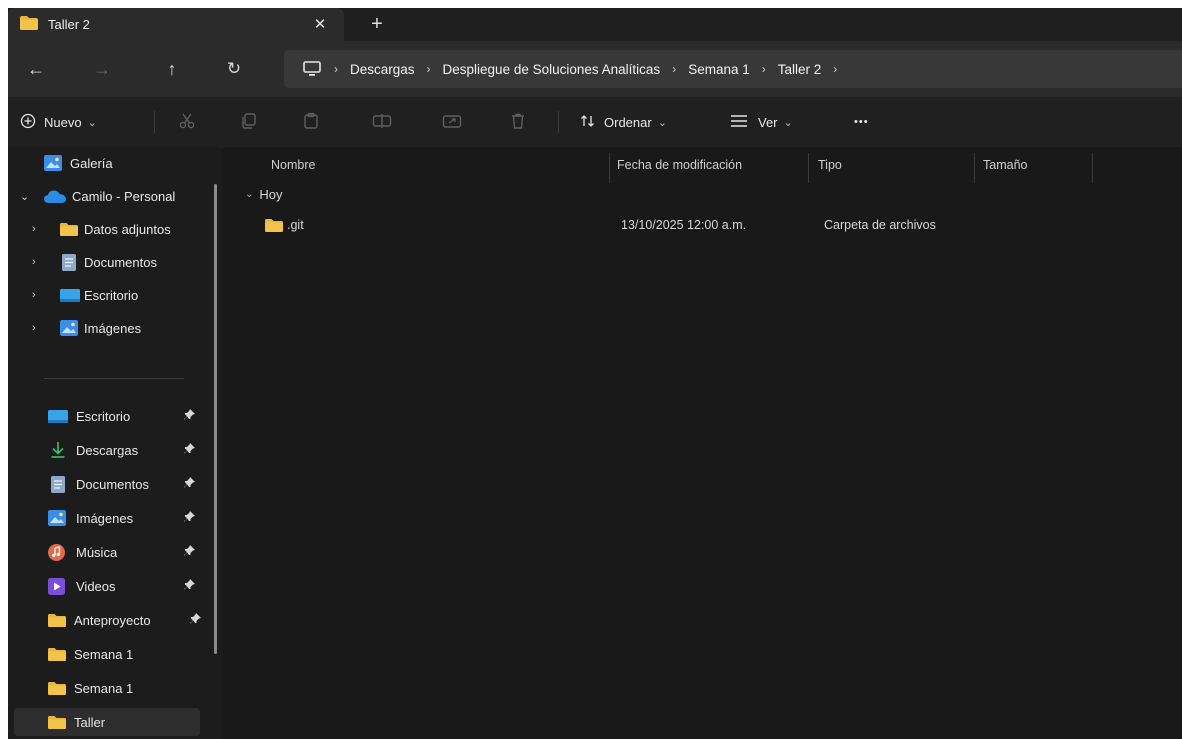 The width and height of the screenshot is (1182, 739). Describe the element at coordinates (108, 620) in the screenshot. I see `quick-access-anteproyecto: Anteproyecto` at that location.